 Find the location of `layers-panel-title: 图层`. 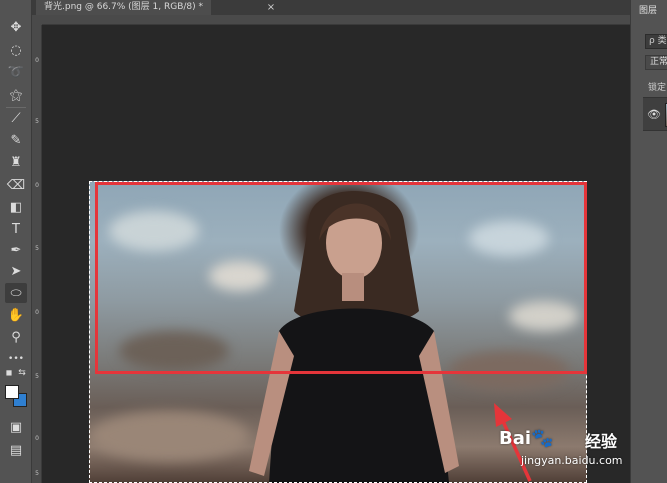

layers-panel-title: 图层 is located at coordinates (648, 9).